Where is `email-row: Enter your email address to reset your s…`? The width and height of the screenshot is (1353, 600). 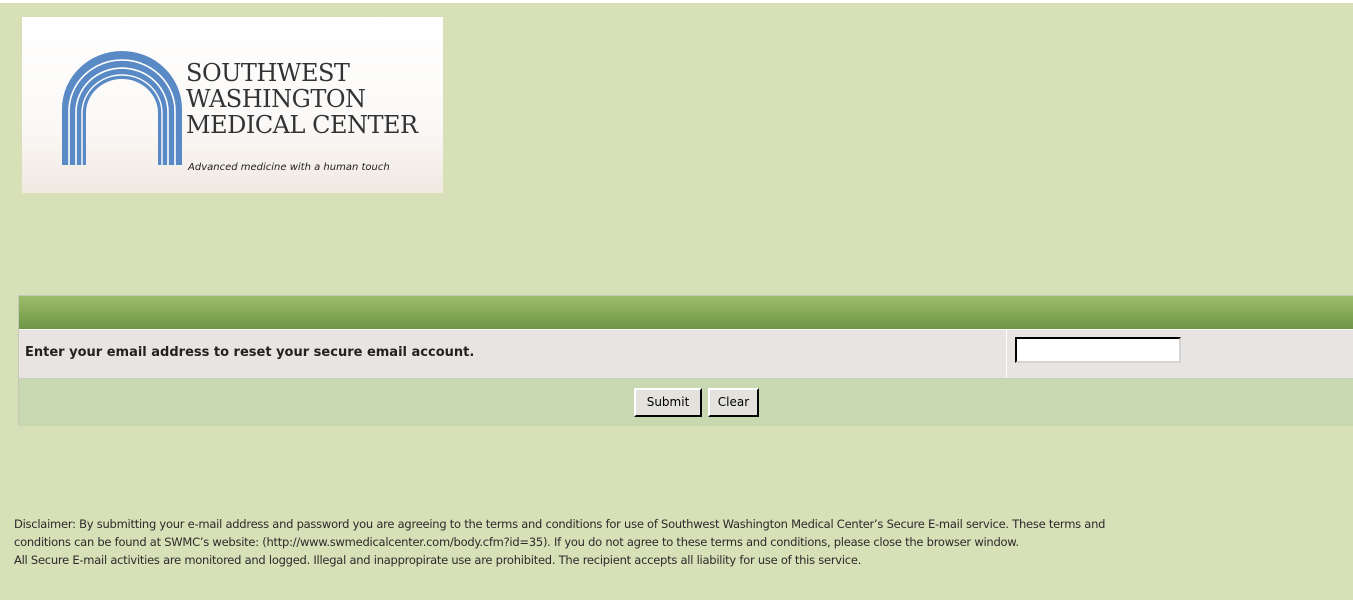
email-row: Enter your email address to reset your s… is located at coordinates (686, 354).